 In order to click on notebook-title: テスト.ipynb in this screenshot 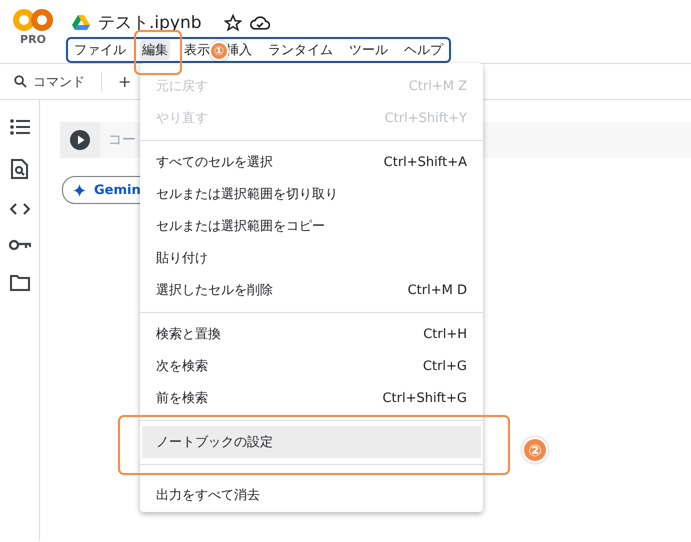, I will do `click(150, 22)`.